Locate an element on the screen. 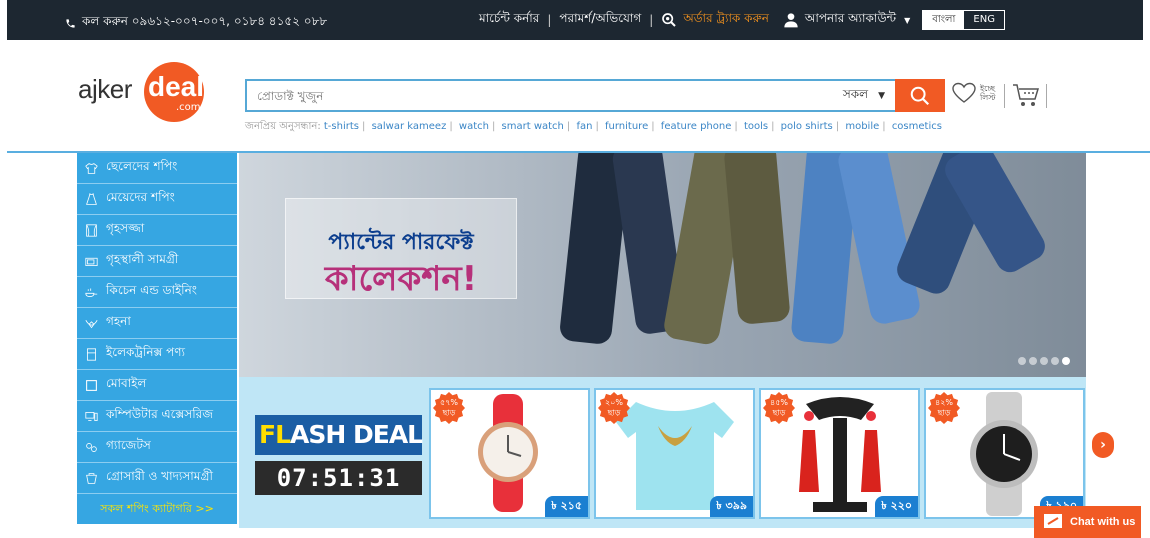  track-order-link: অর্ডার ট্র্যাক করুন is located at coordinates (715, 20).